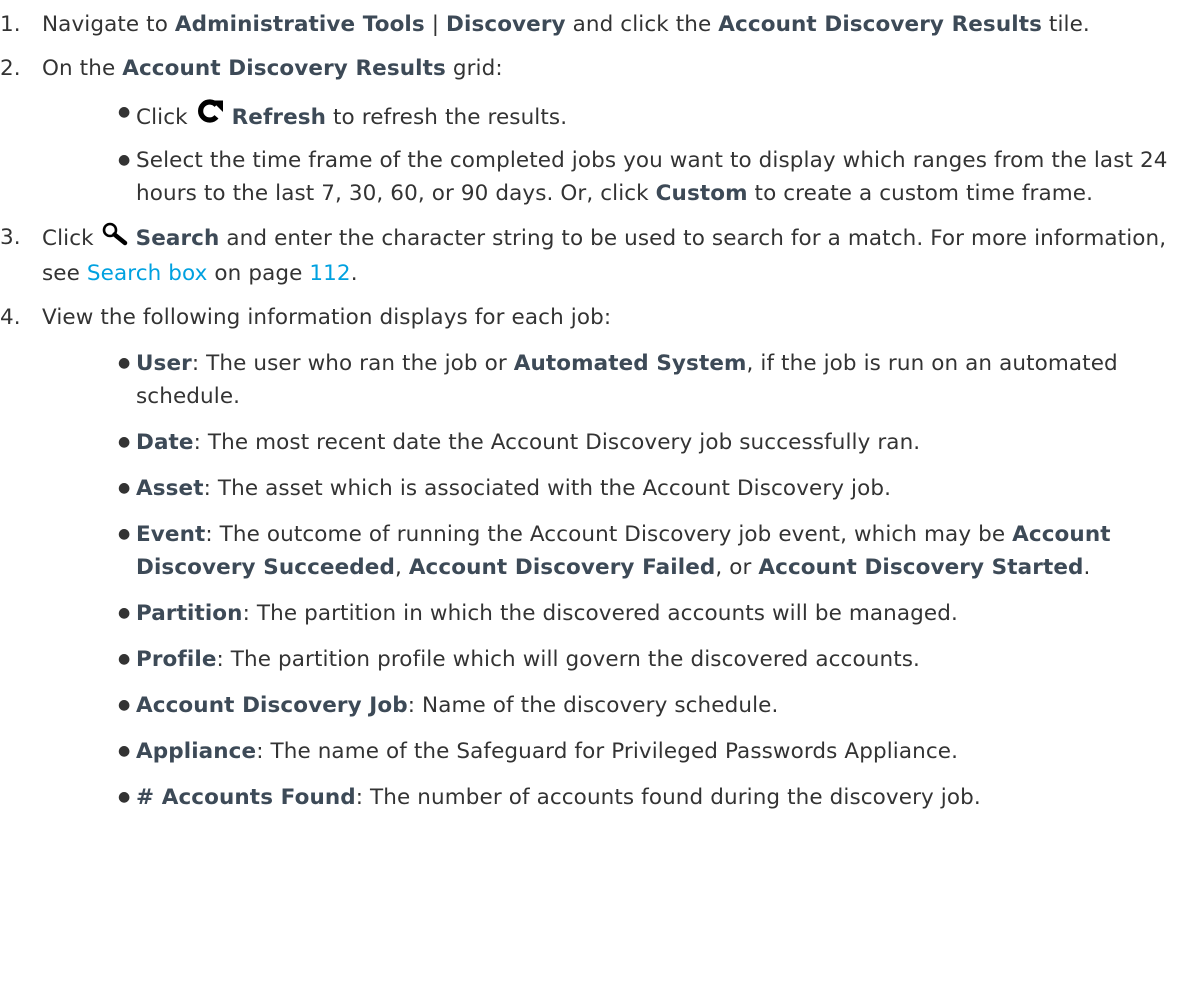 The image size is (1187, 982). Describe the element at coordinates (10, 237) in the screenshot. I see `step-number: 3.` at that location.